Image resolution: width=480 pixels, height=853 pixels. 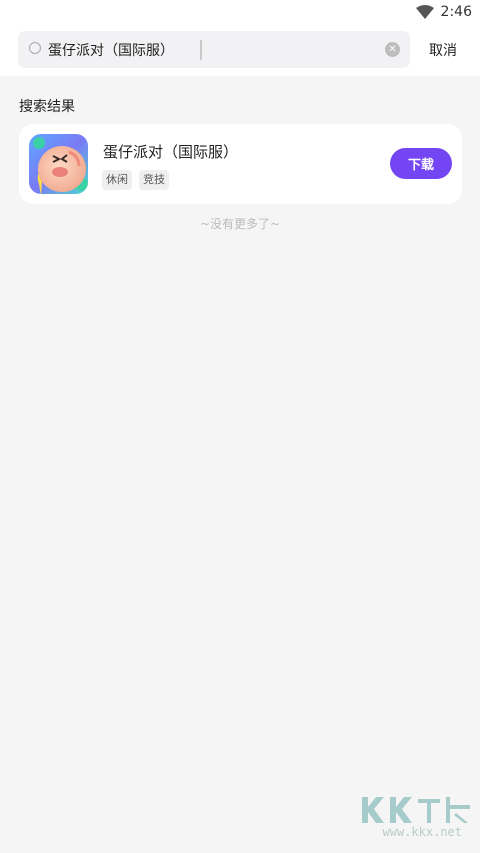 I want to click on status-bar: 2:46, so click(x=240, y=12).